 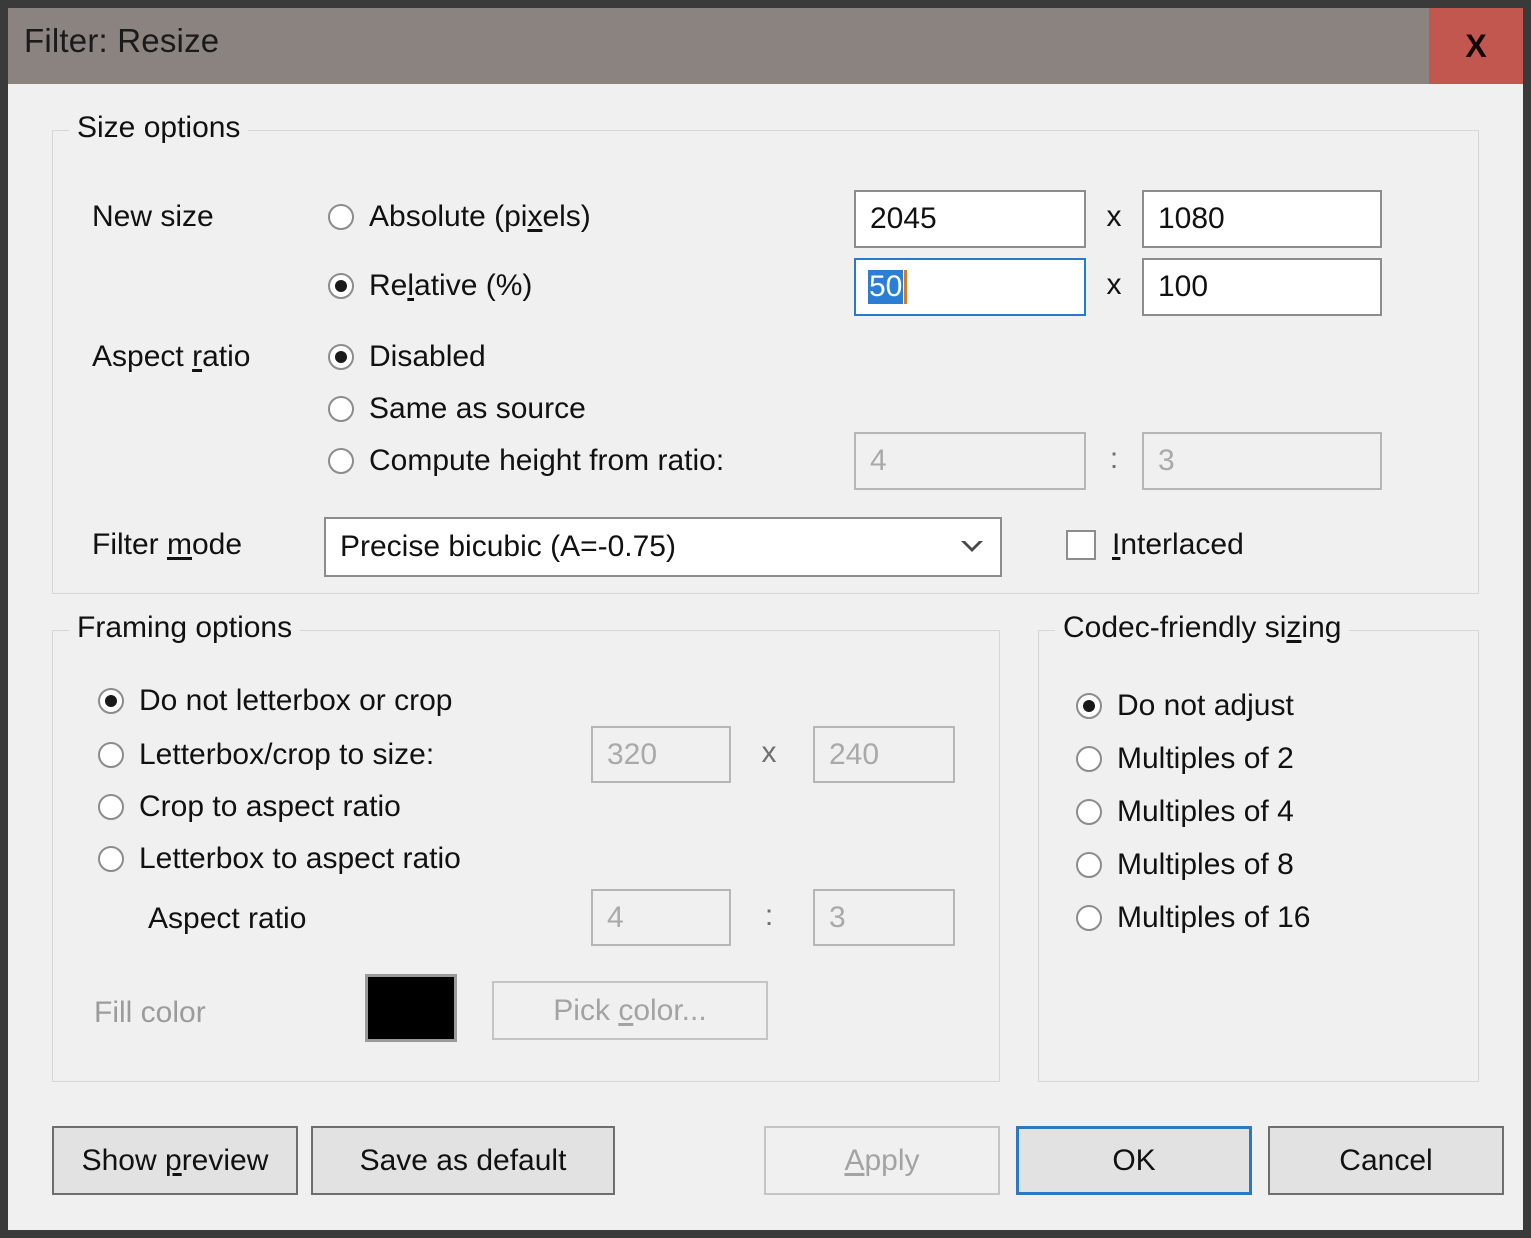 What do you see at coordinates (159, 128) in the screenshot?
I see `size-options-title: Size options` at bounding box center [159, 128].